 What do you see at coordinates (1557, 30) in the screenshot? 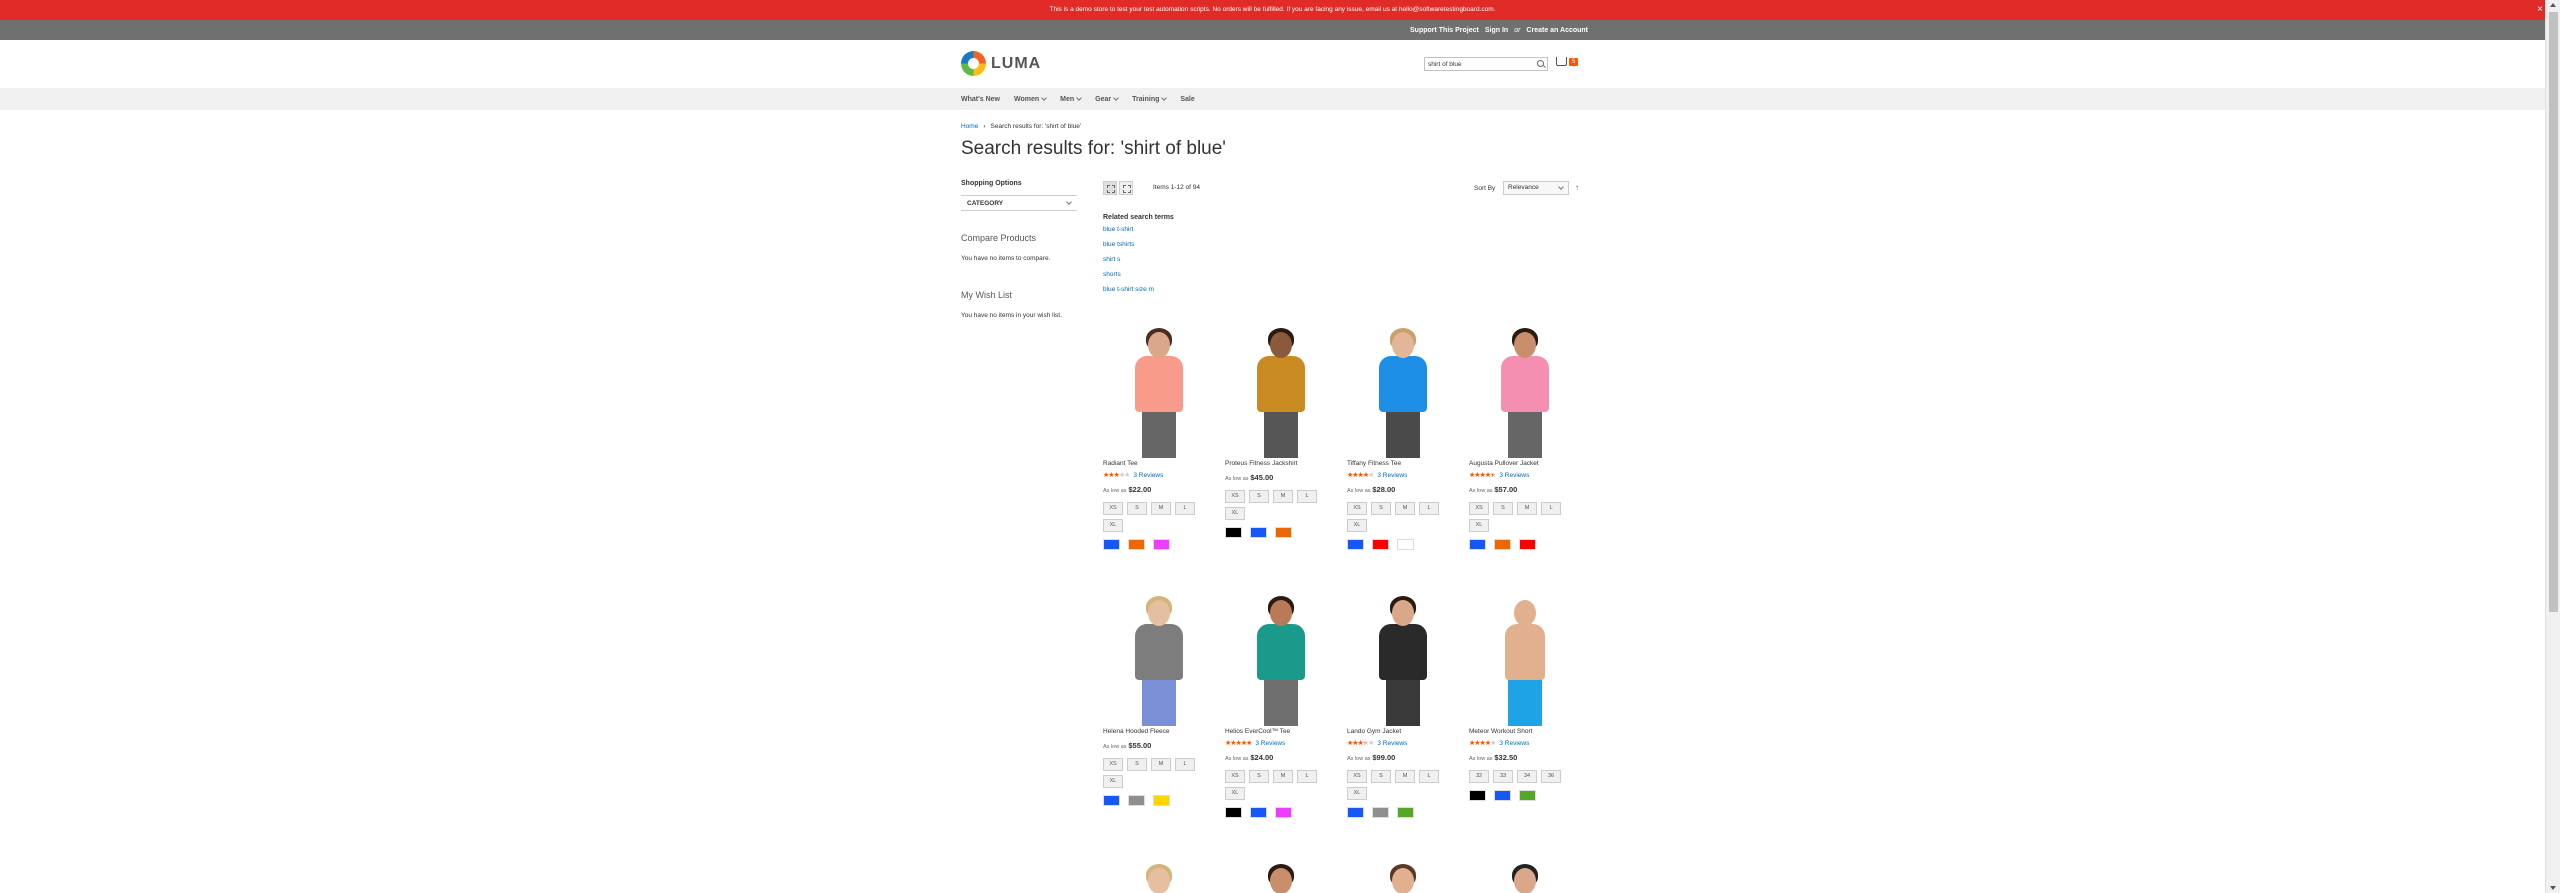
I see `create-account-link: Create an Account` at bounding box center [1557, 30].